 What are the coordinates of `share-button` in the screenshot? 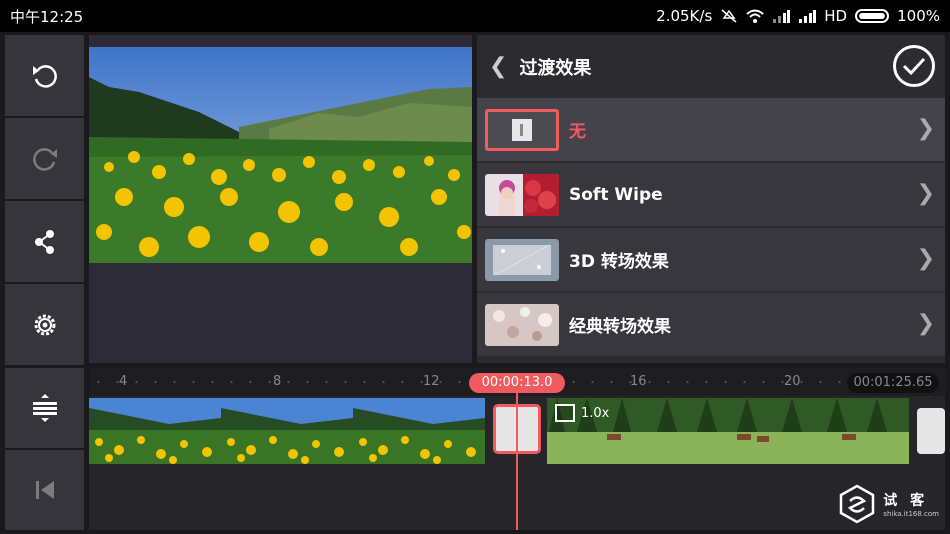 It's located at (44, 241).